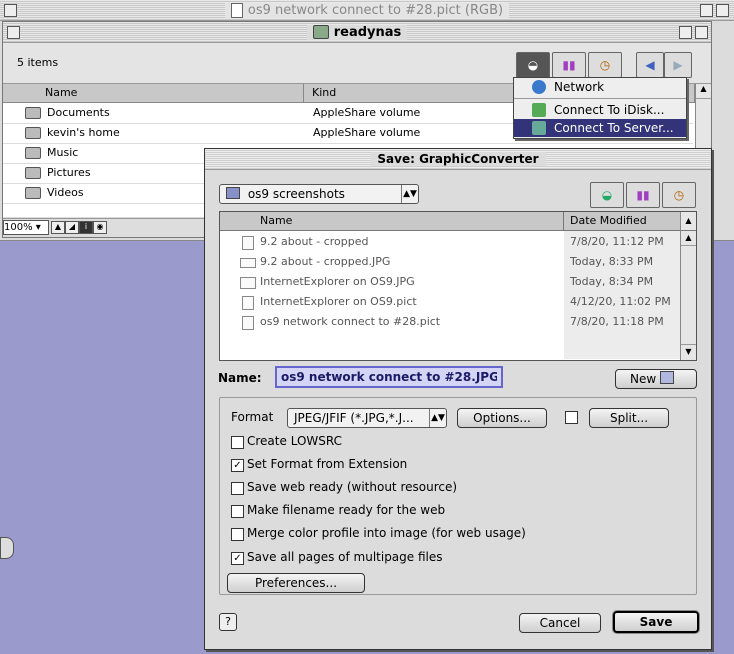 The image size is (734, 654). I want to click on recent-button: ◷, so click(605, 65).